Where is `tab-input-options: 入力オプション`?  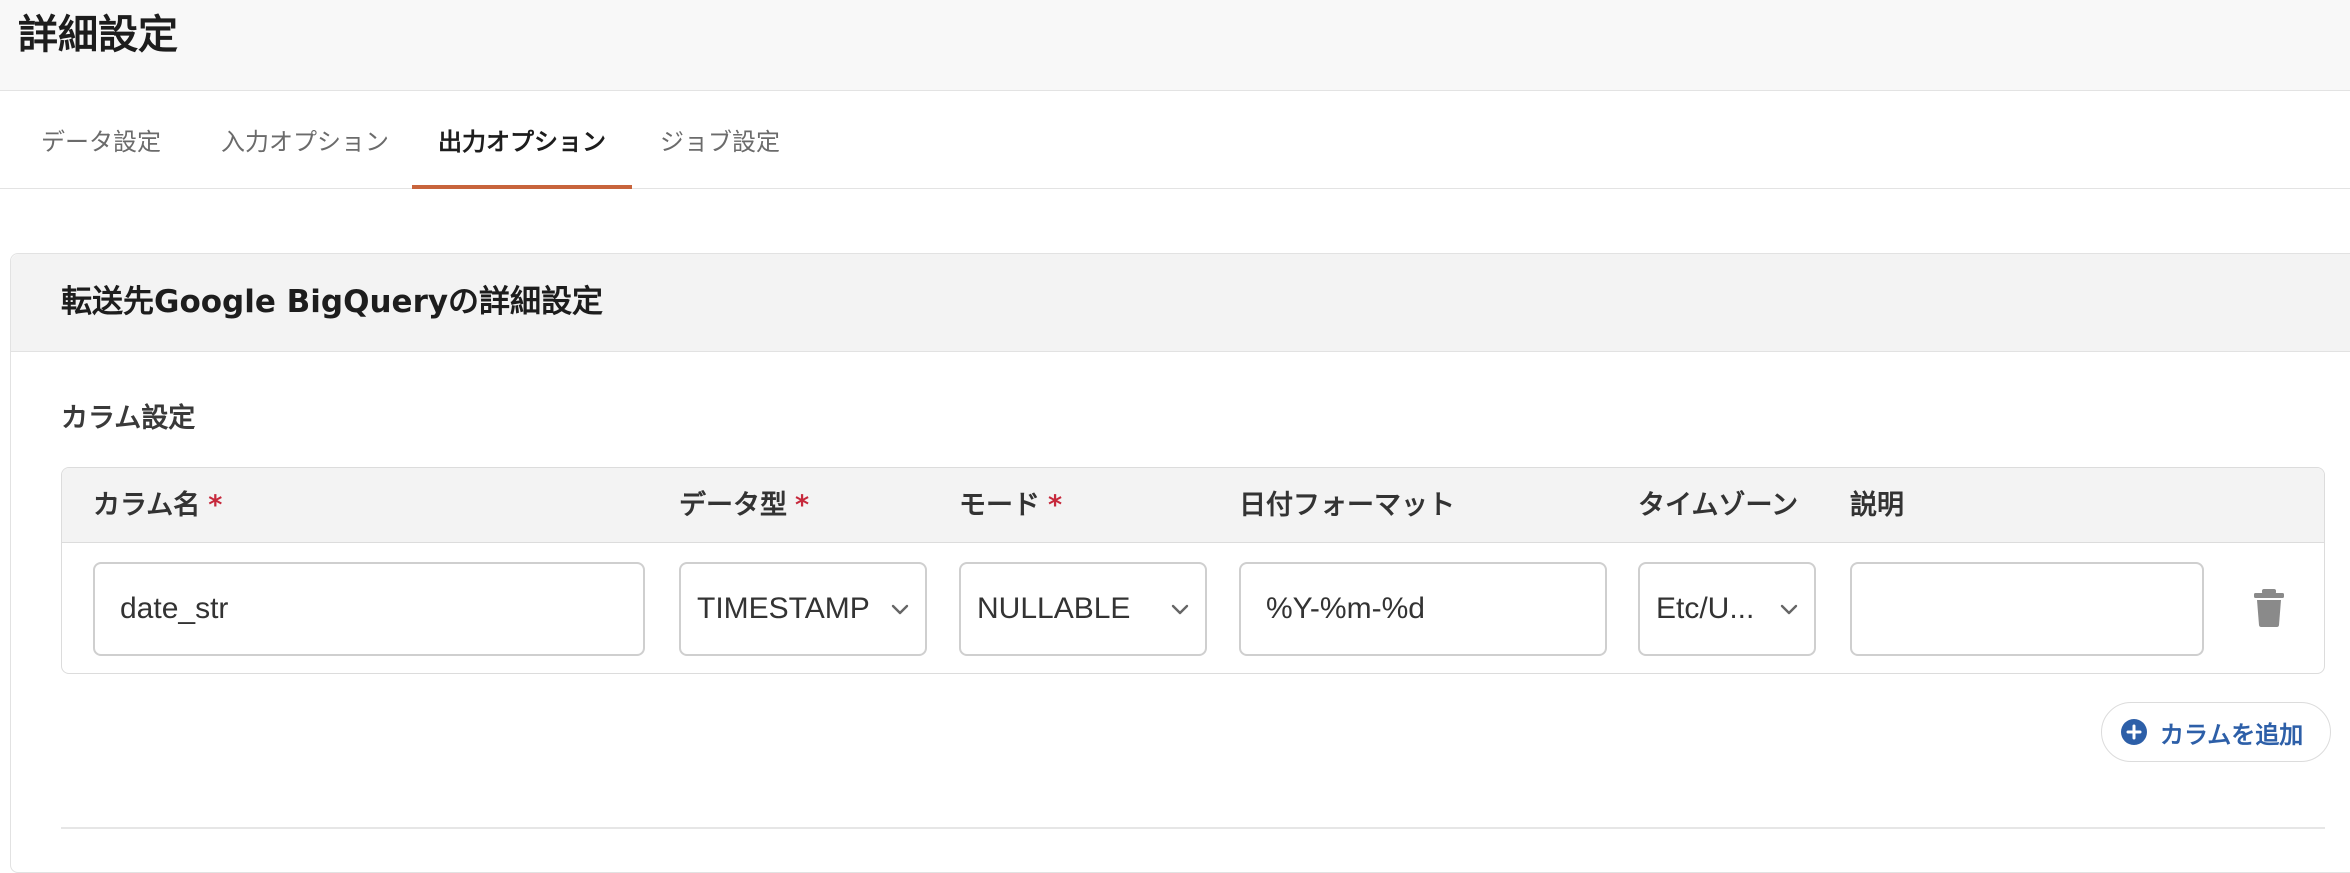 tab-input-options: 入力オプション is located at coordinates (305, 139).